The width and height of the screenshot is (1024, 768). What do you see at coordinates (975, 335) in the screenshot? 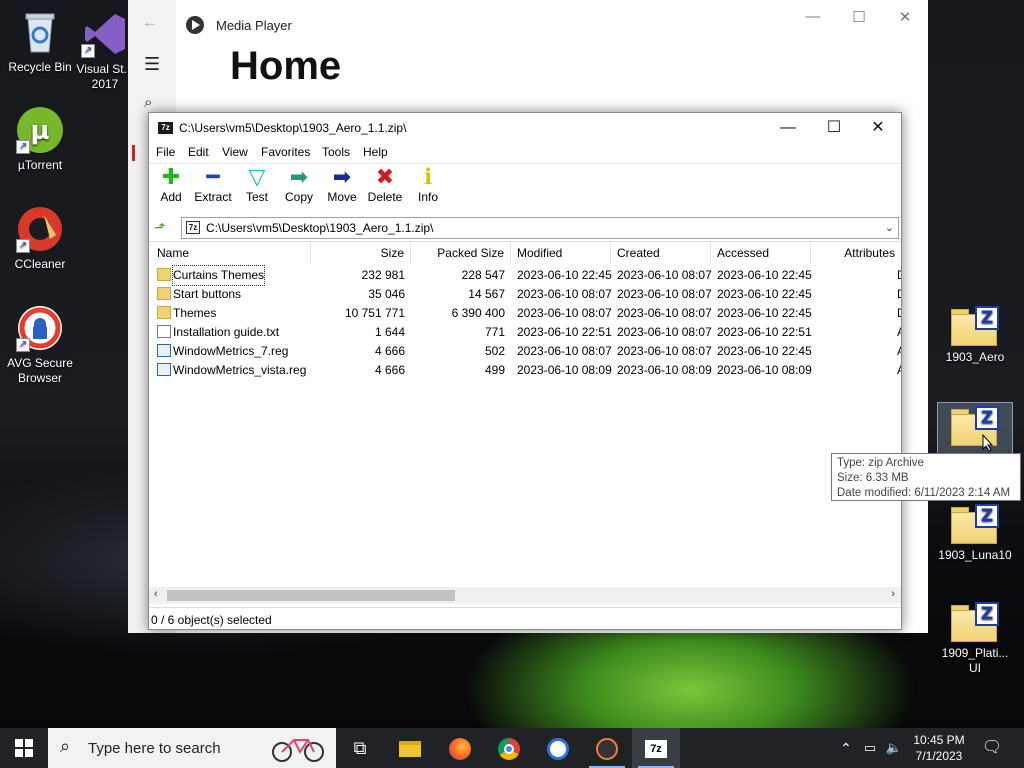
I see `desktop-icon-1903-aero: Z 1903_Aero` at bounding box center [975, 335].